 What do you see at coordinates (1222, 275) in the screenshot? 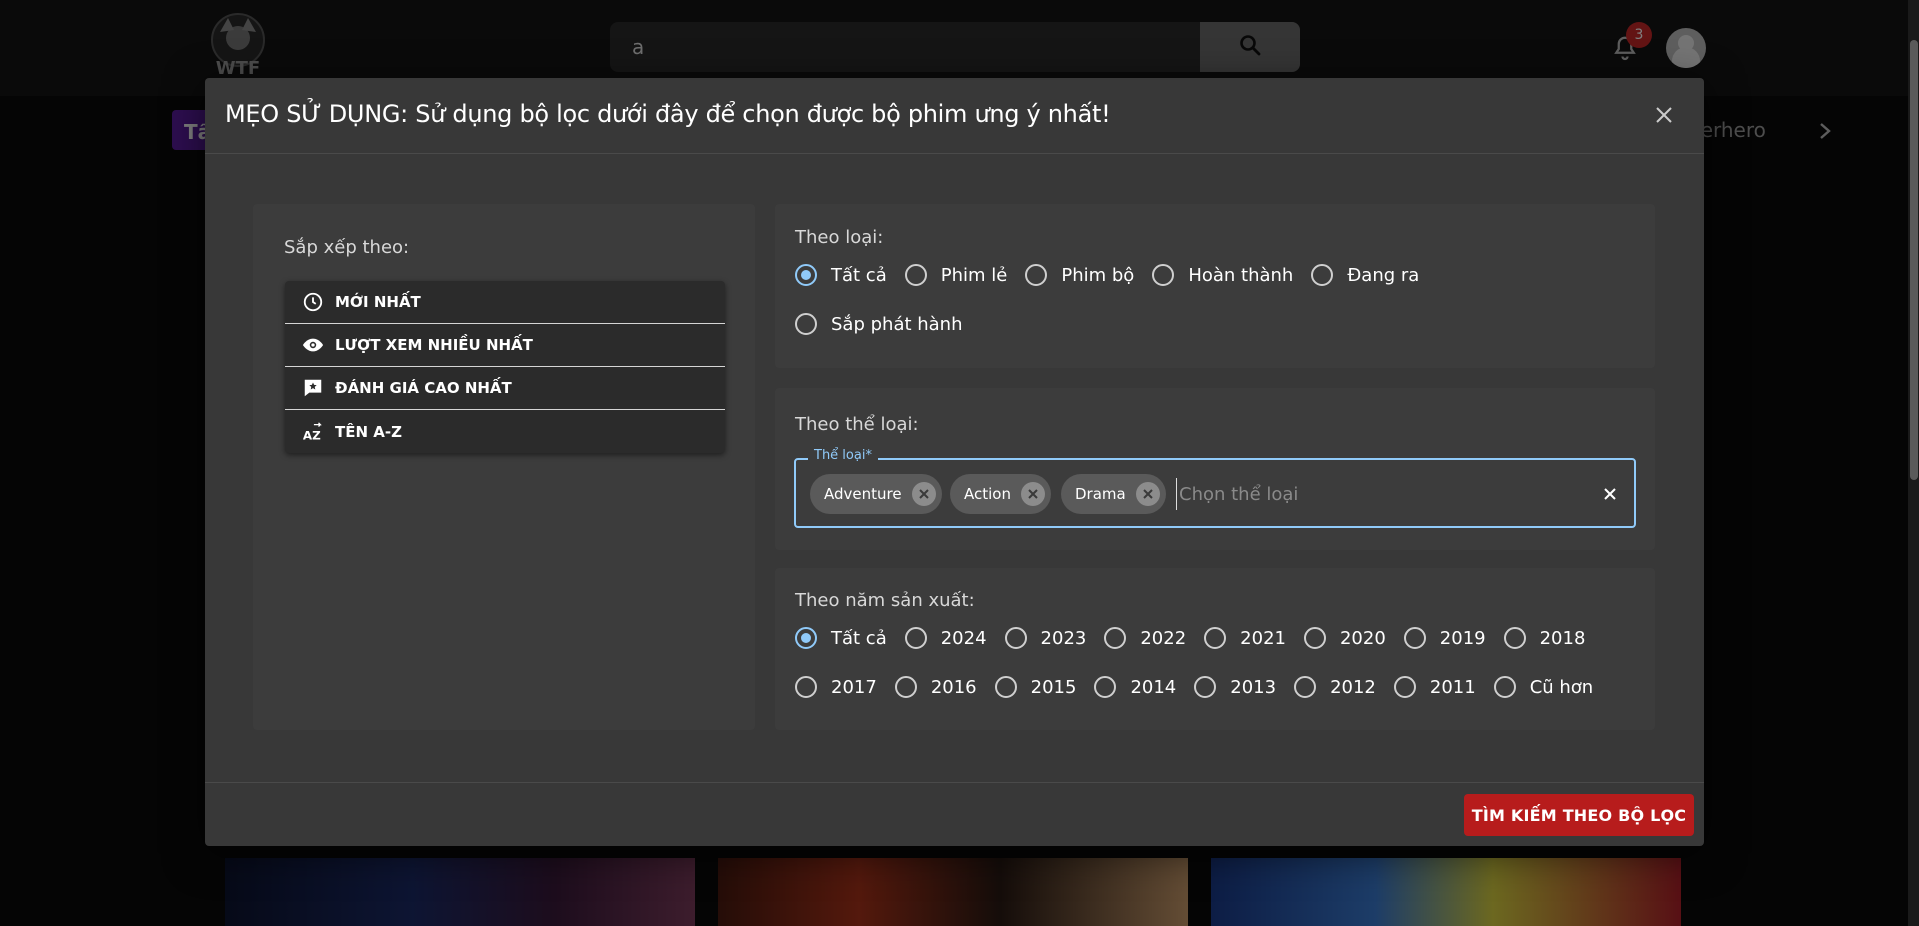
I see `type-option-completed: Hoàn thành` at bounding box center [1222, 275].